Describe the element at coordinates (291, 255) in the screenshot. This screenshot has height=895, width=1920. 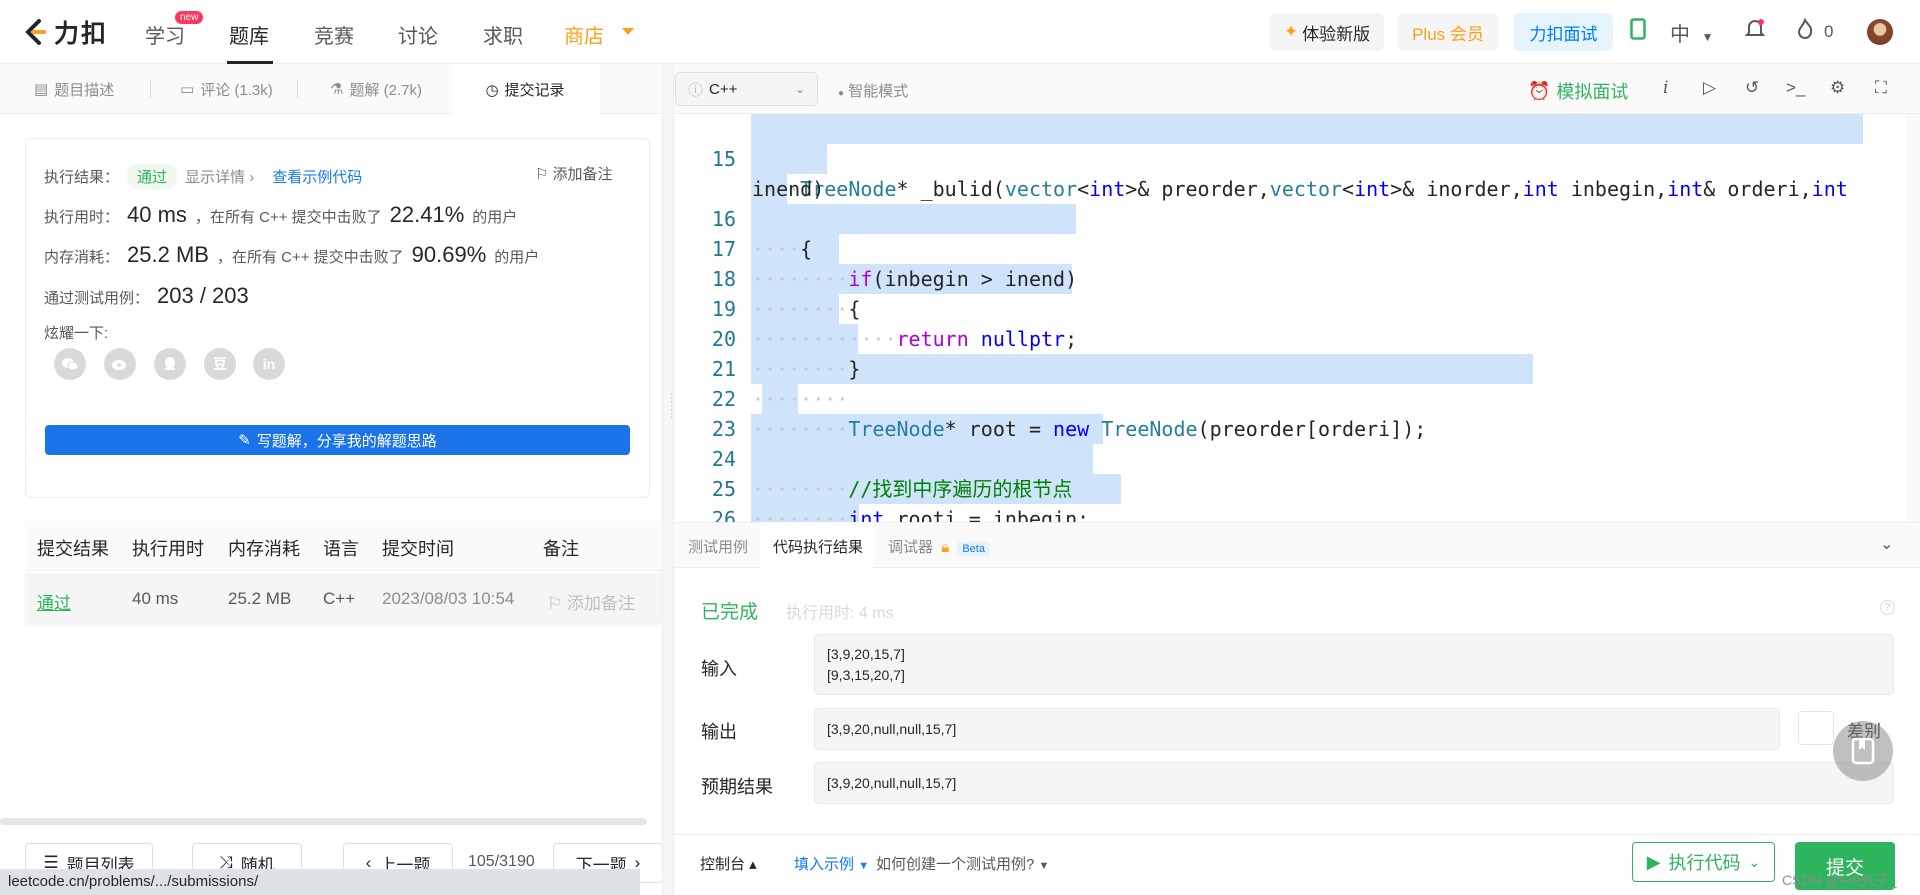
I see `memory-row: 内存消耗： 25.2 MB ，在所有 C++ 提交中击败了 90.69% 的用户` at that location.